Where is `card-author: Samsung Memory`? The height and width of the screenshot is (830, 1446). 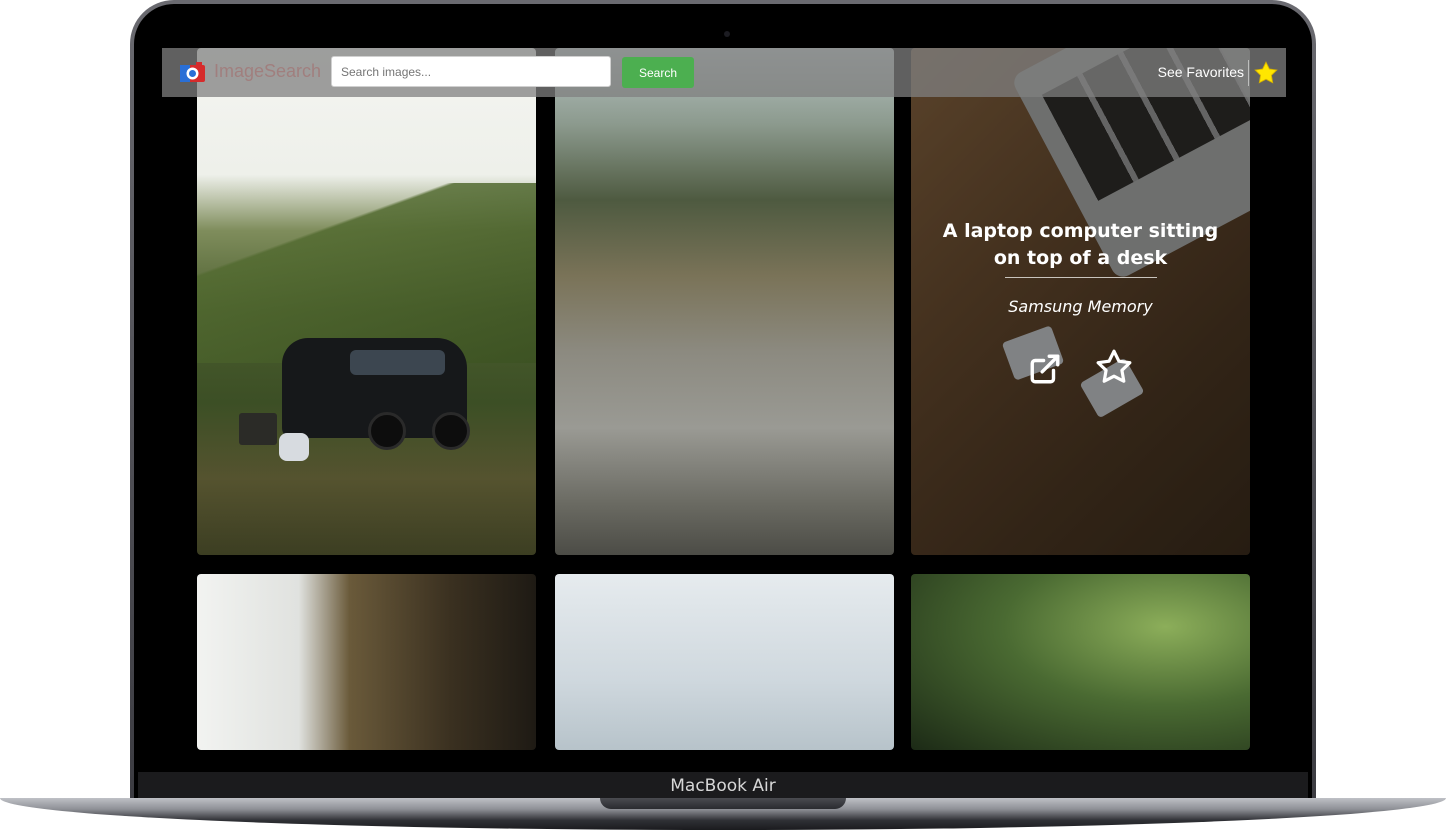 card-author: Samsung Memory is located at coordinates (1080, 306).